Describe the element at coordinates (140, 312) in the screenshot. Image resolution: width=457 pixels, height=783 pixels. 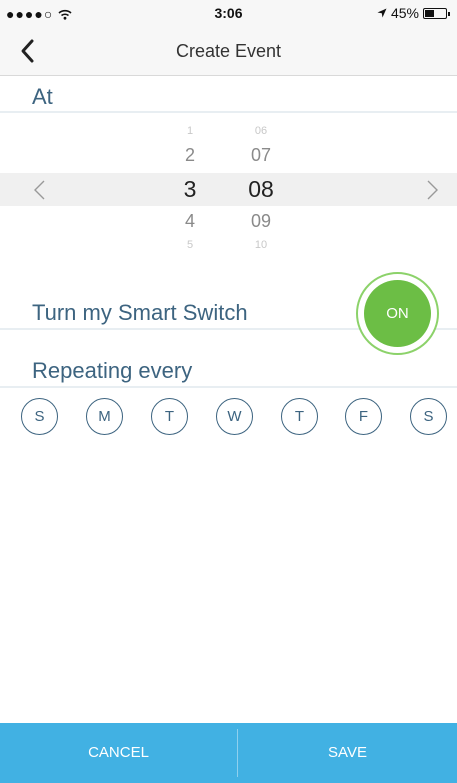
I see `switch-label: Turn my Smart Switch` at that location.